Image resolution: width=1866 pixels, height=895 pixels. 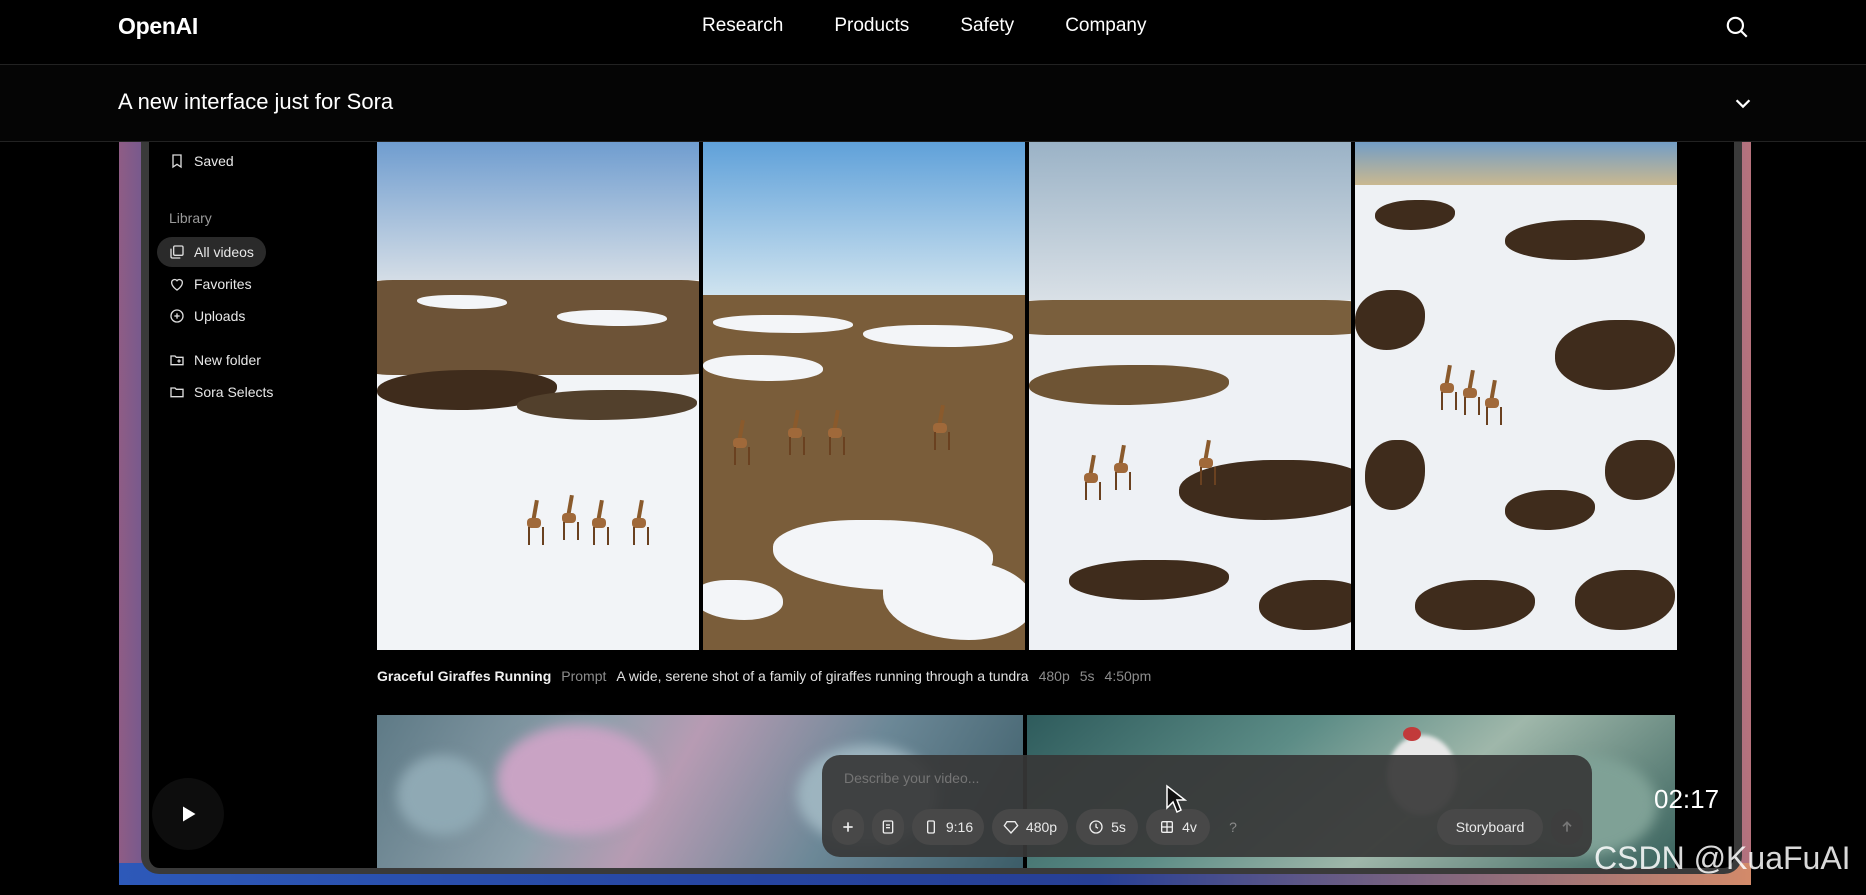 What do you see at coordinates (1107, 827) in the screenshot?
I see `duration-button: 5s` at bounding box center [1107, 827].